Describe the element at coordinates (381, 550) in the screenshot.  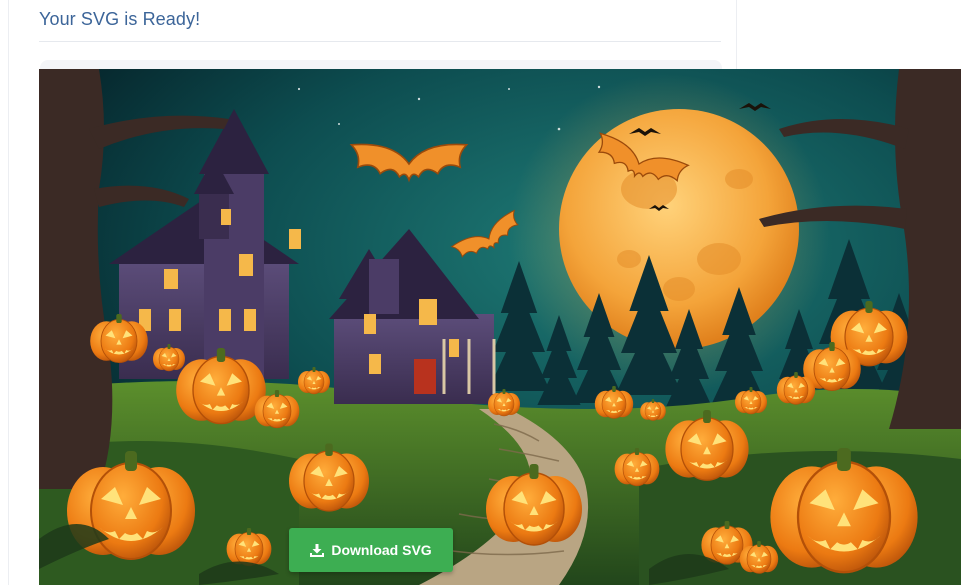
I see `download-button-label: Download SVG` at that location.